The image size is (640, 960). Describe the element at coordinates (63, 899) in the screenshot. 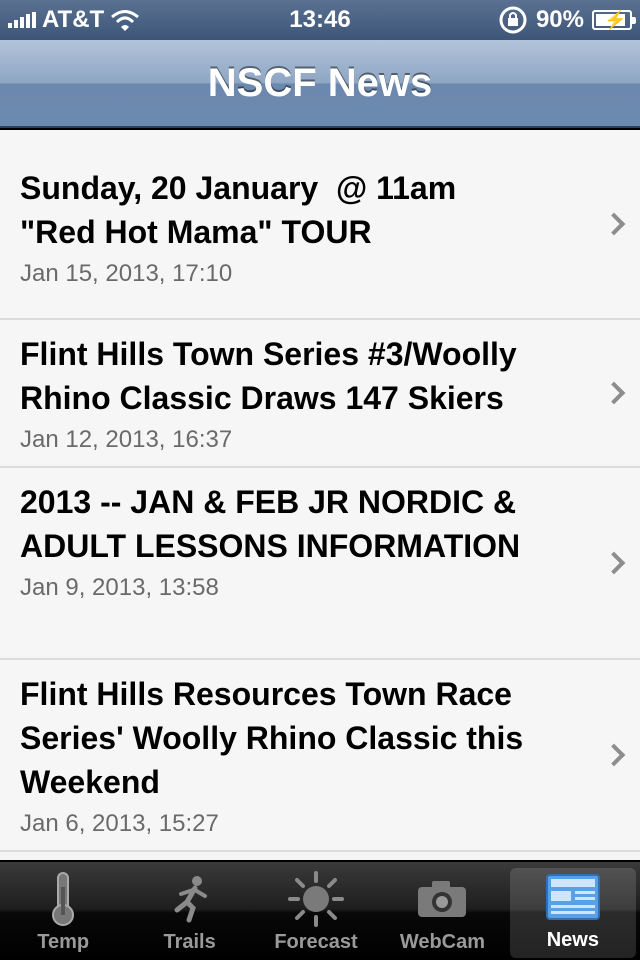

I see `thermometer-icon` at that location.